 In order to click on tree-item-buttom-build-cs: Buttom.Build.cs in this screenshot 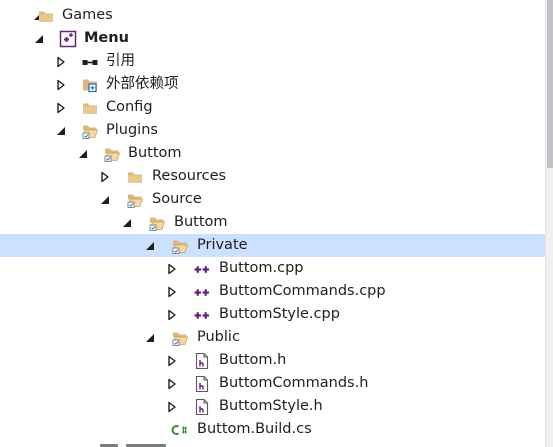, I will do `click(272, 429)`.